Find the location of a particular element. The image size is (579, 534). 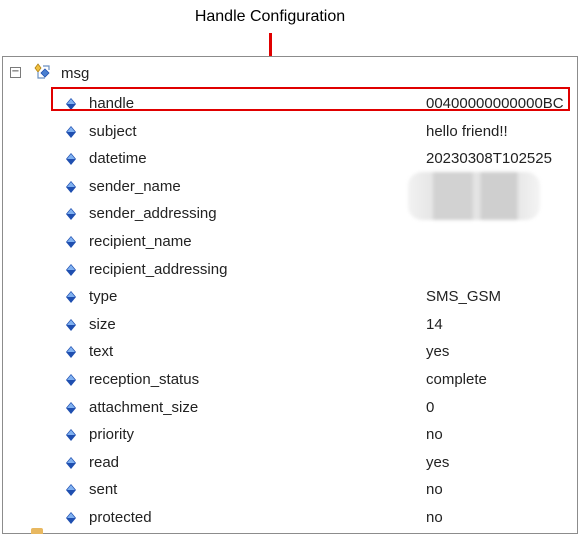

property-key: recipient_name is located at coordinates (140, 241).